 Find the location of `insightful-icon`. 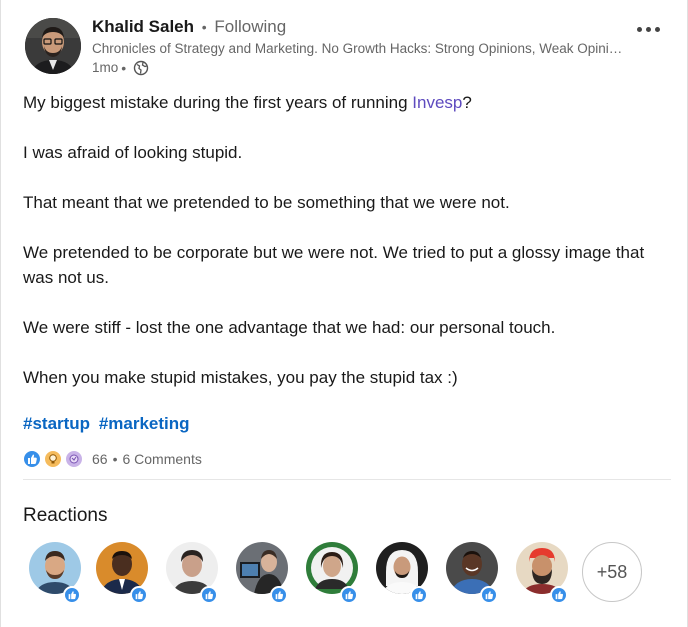

insightful-icon is located at coordinates (53, 459).